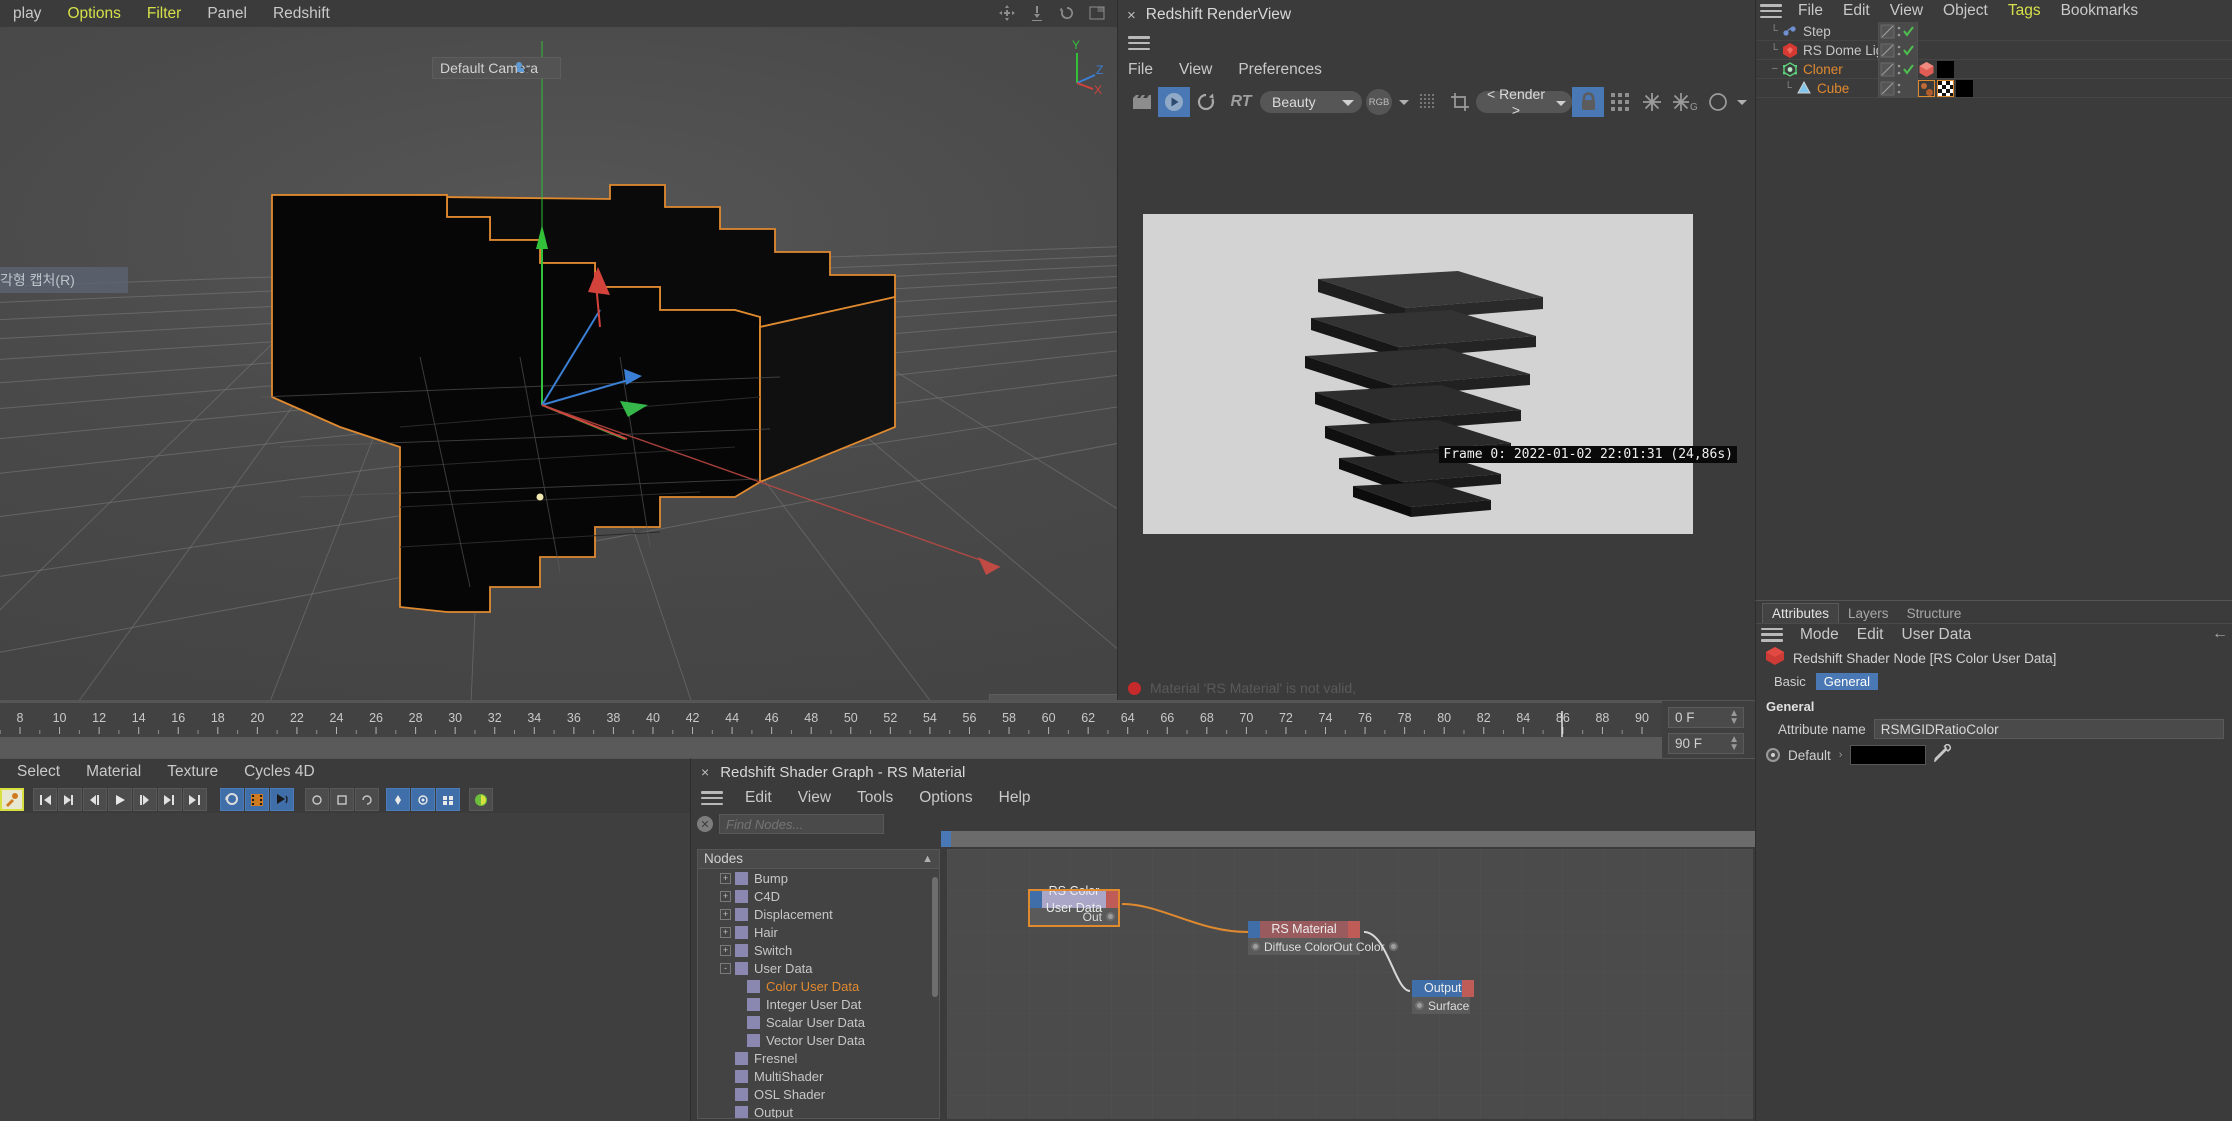  I want to click on node-header: Output, so click(1443, 988).